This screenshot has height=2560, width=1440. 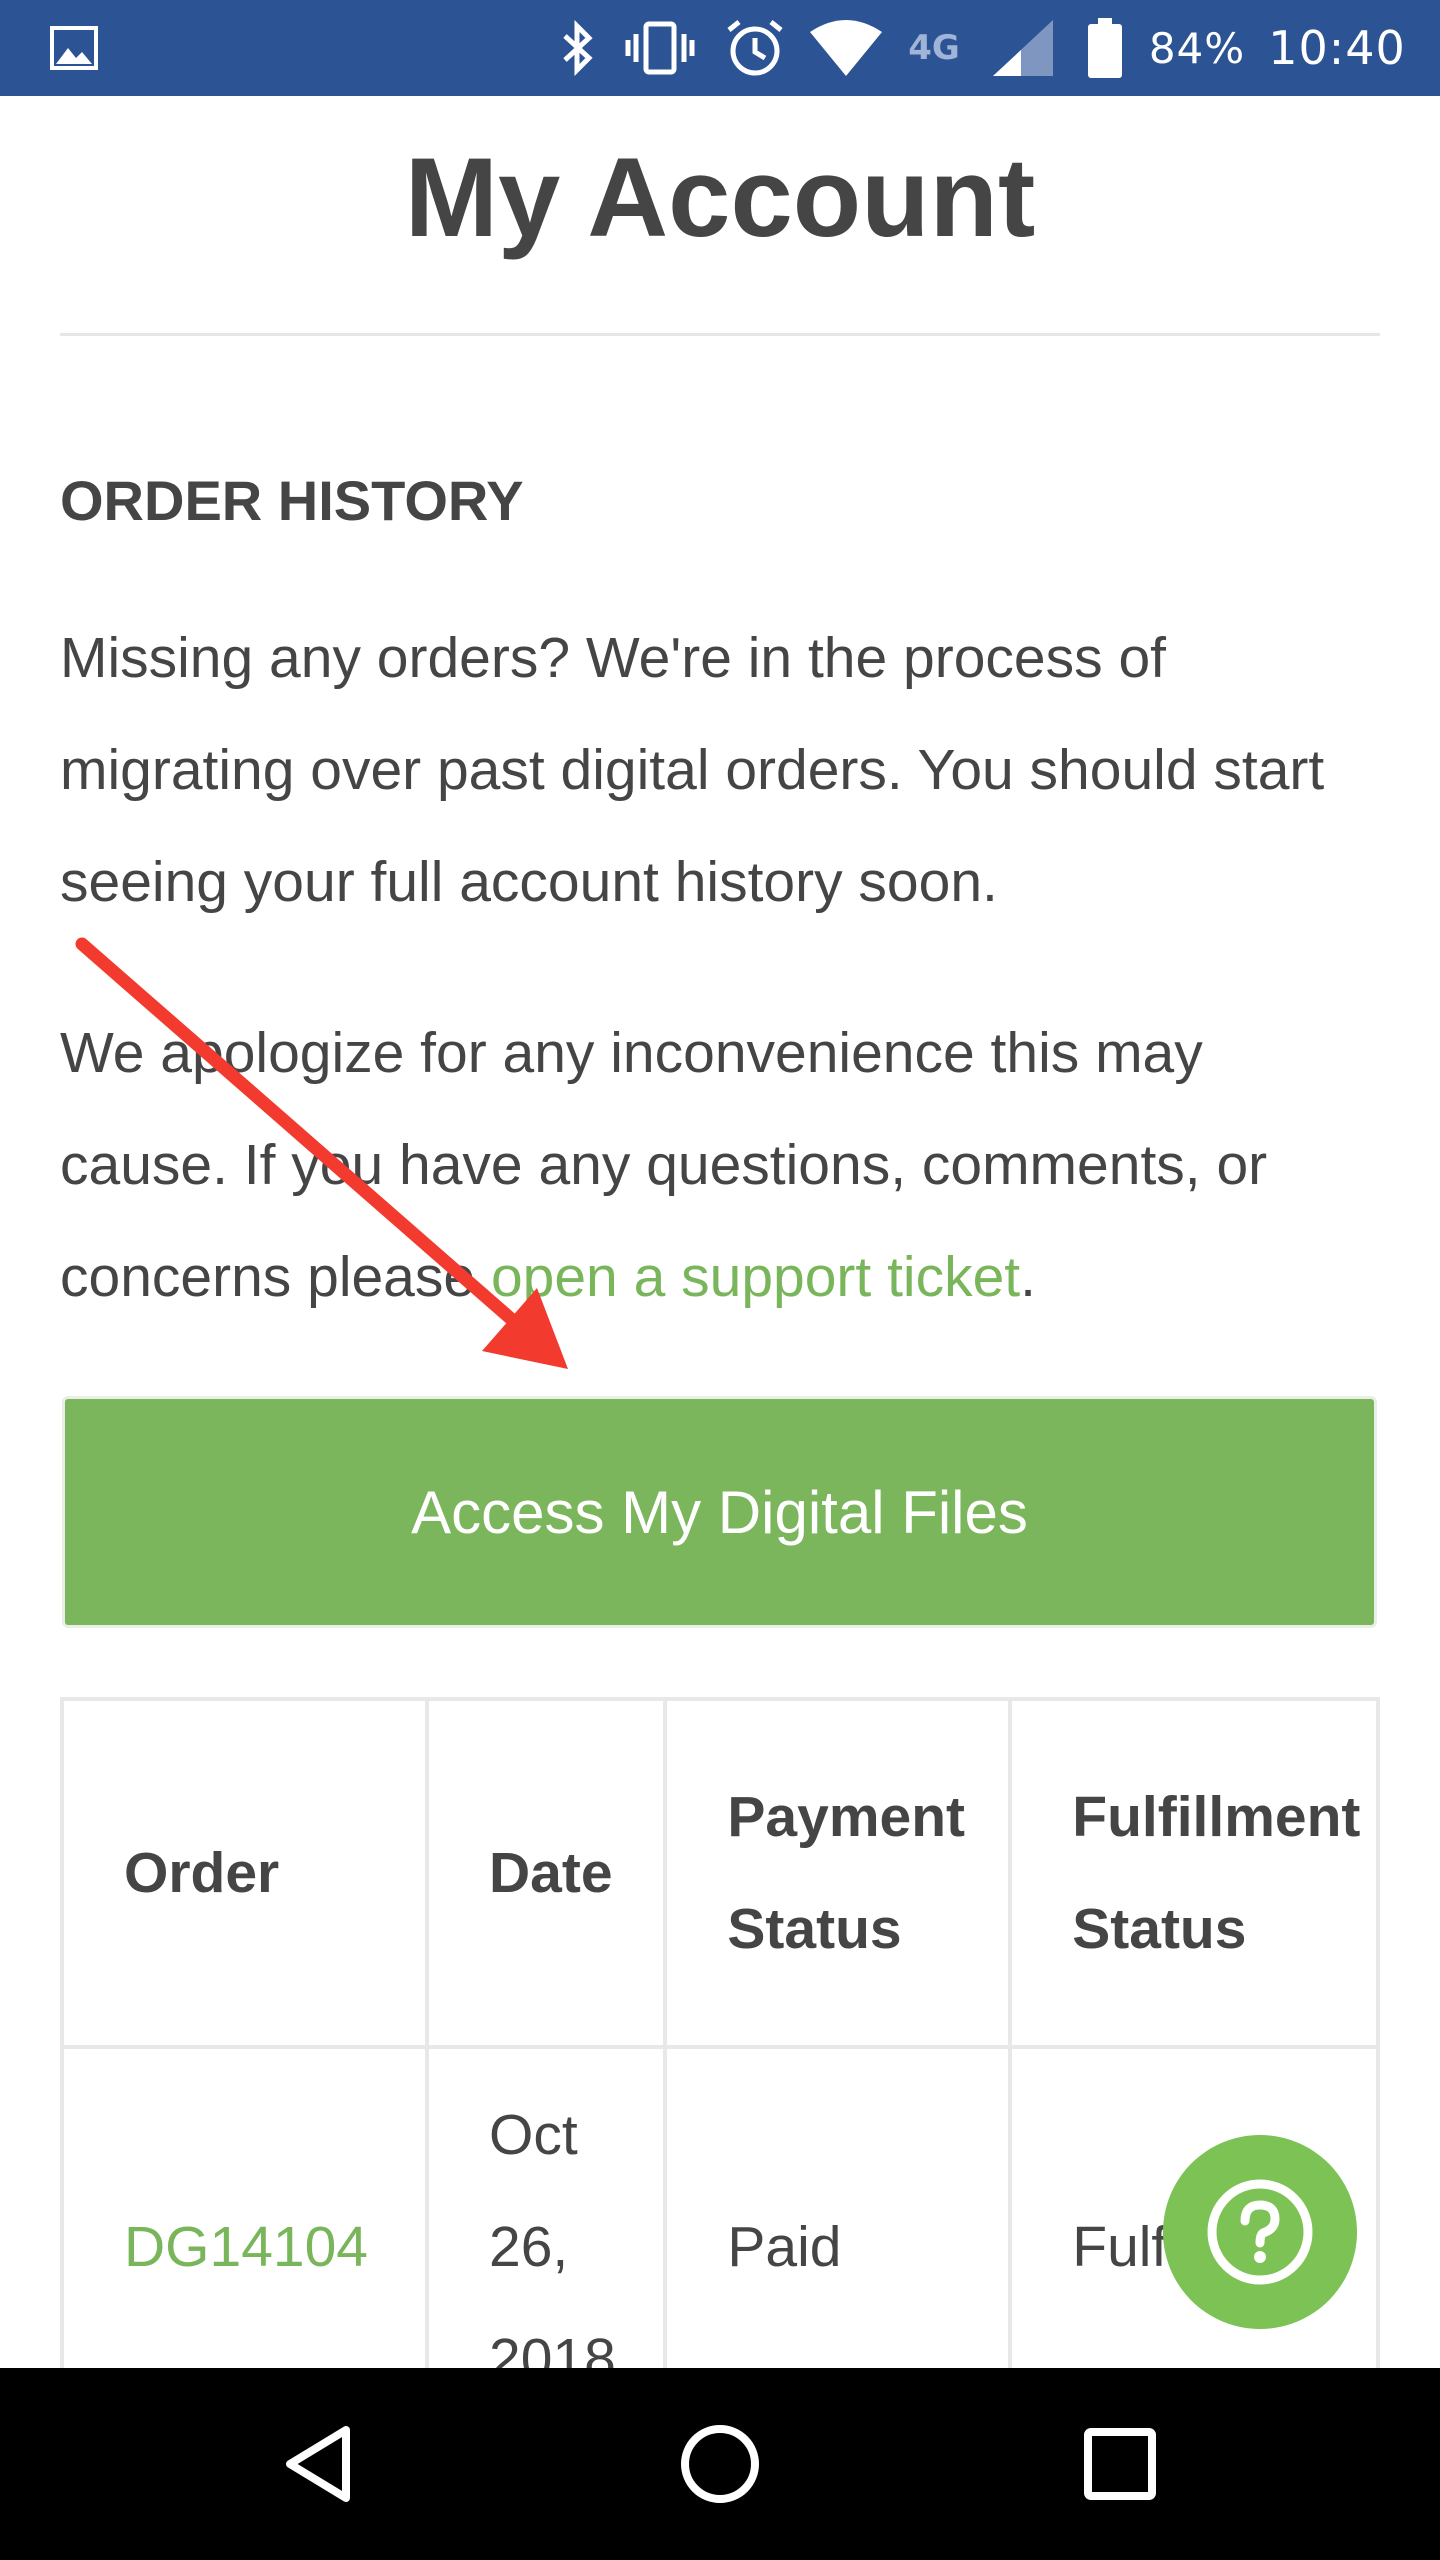 I want to click on clock: 10:40, so click(x=1337, y=48).